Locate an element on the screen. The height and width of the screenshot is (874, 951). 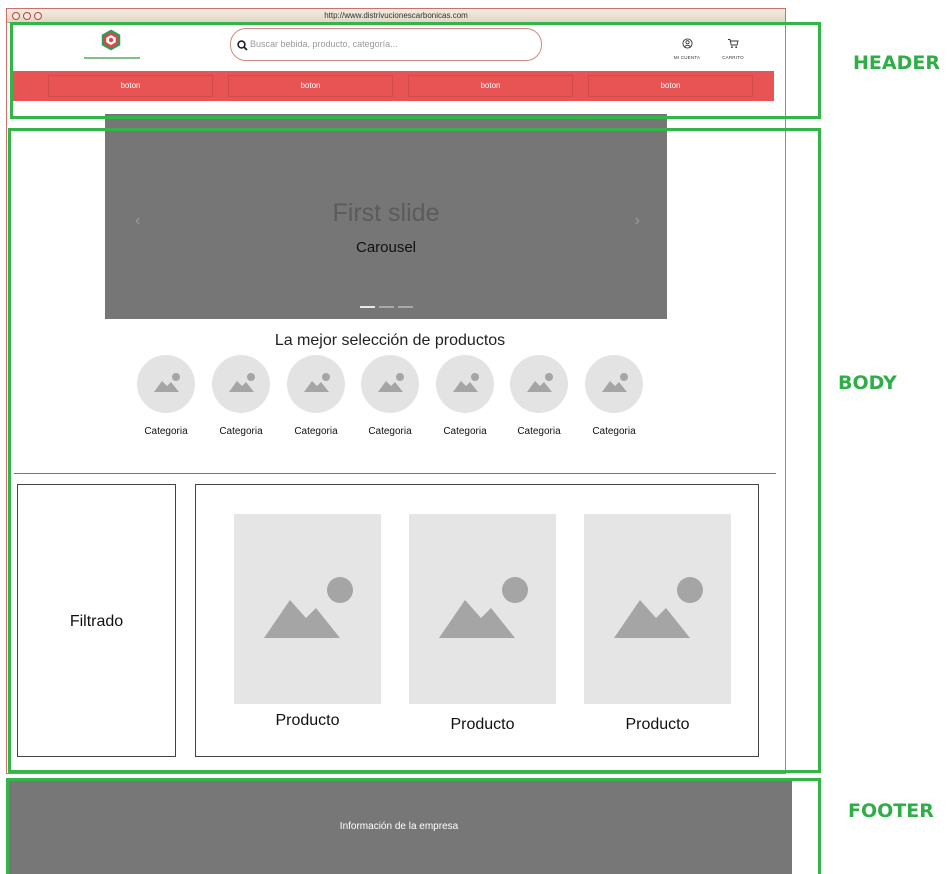
header-zone-box is located at coordinates (415, 70).